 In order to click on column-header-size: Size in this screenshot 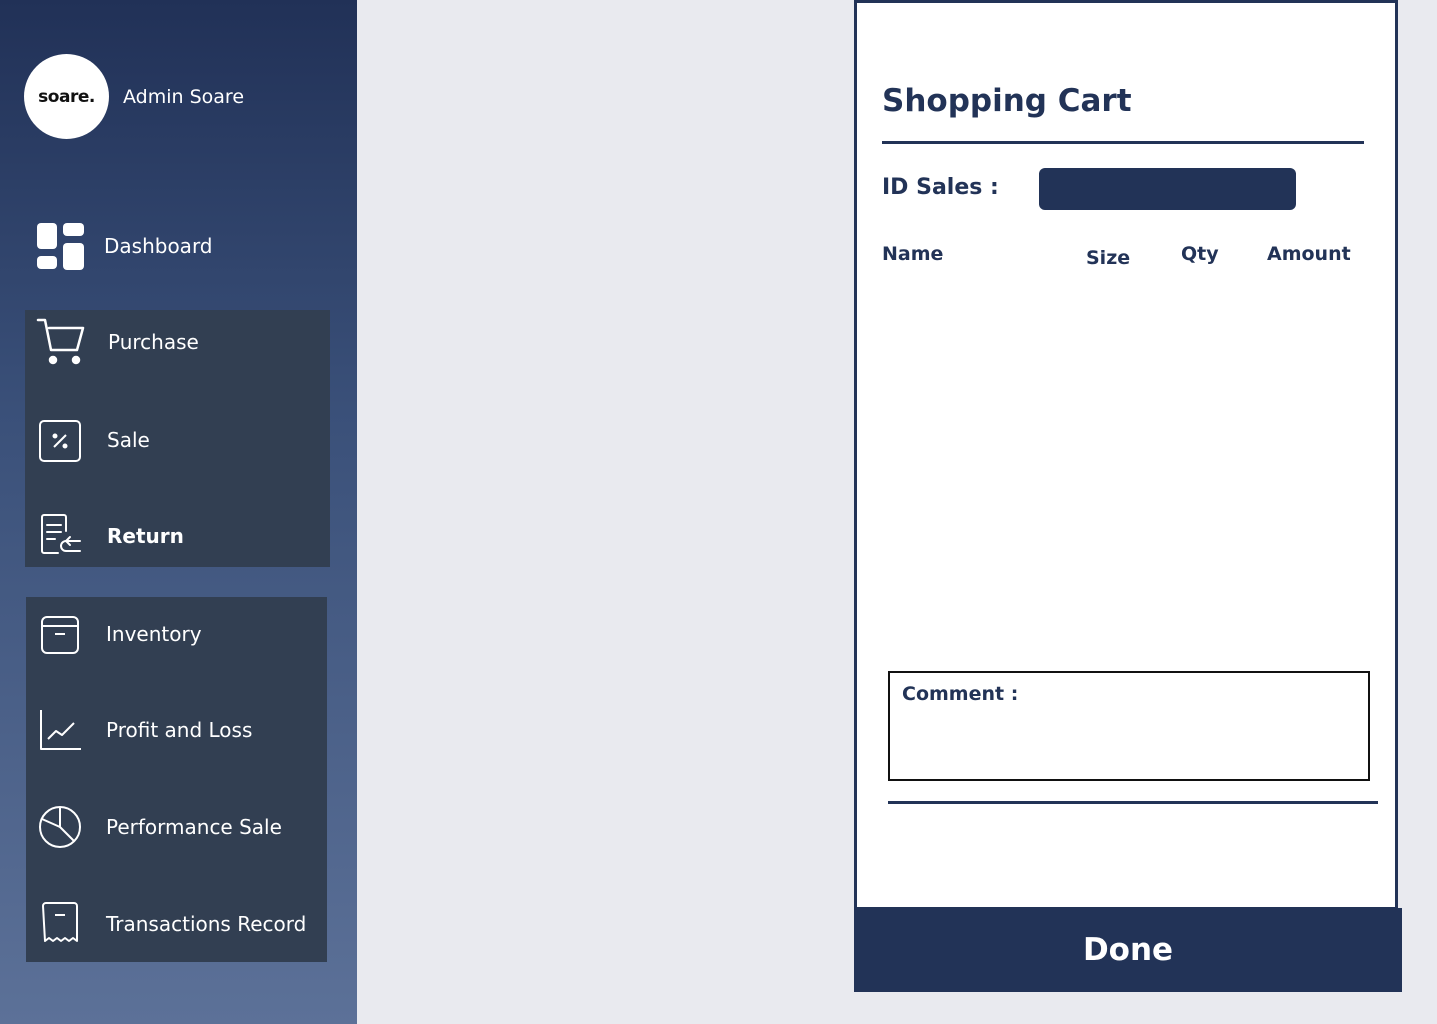, I will do `click(1108, 258)`.